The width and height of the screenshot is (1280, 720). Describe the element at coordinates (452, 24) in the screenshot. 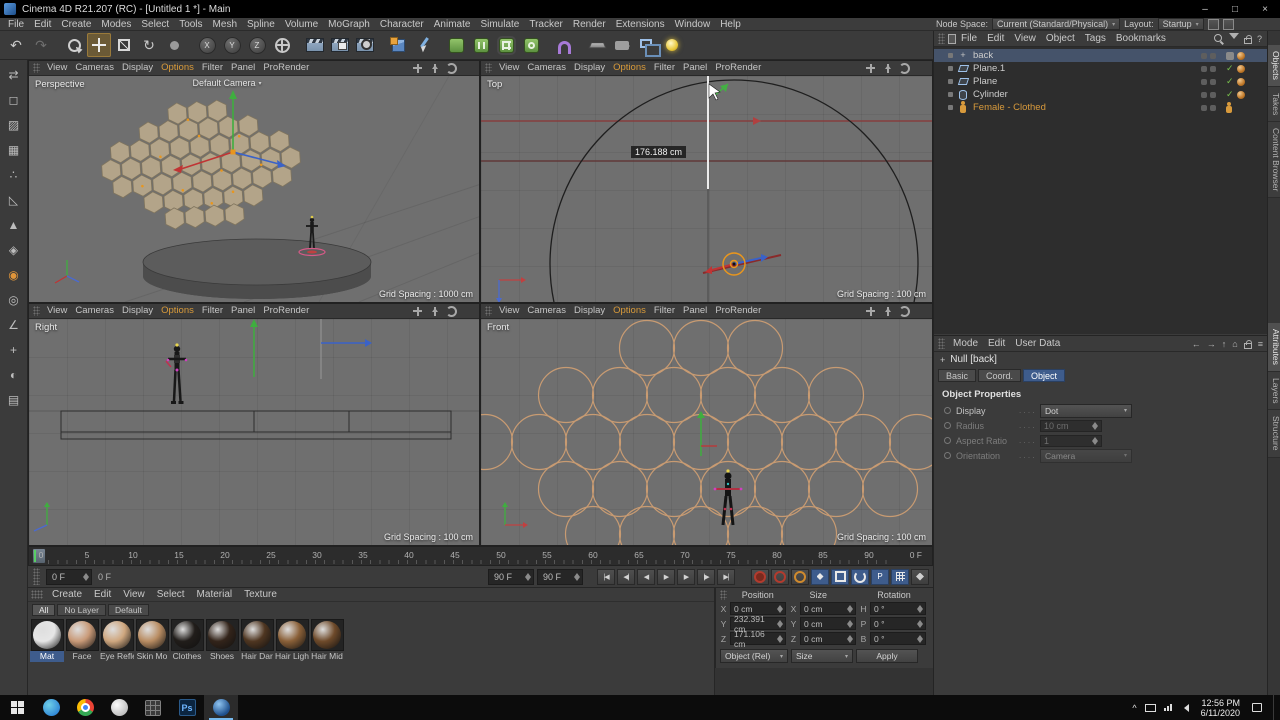

I see `menu-animate: Animate` at that location.